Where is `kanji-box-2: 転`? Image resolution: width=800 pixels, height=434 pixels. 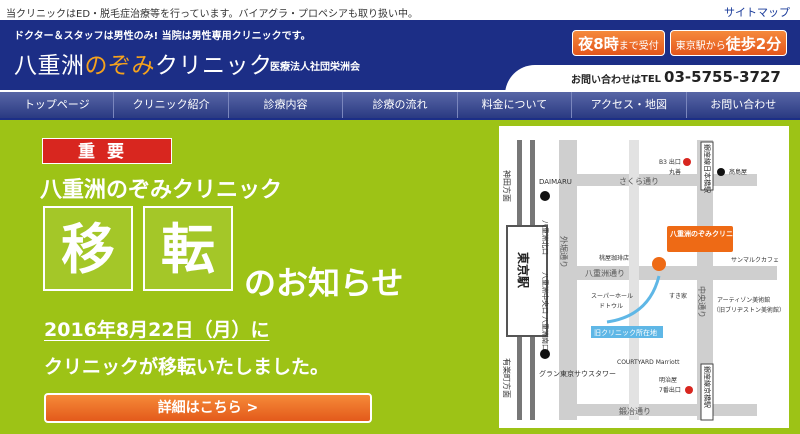 kanji-box-2: 転 is located at coordinates (188, 248).